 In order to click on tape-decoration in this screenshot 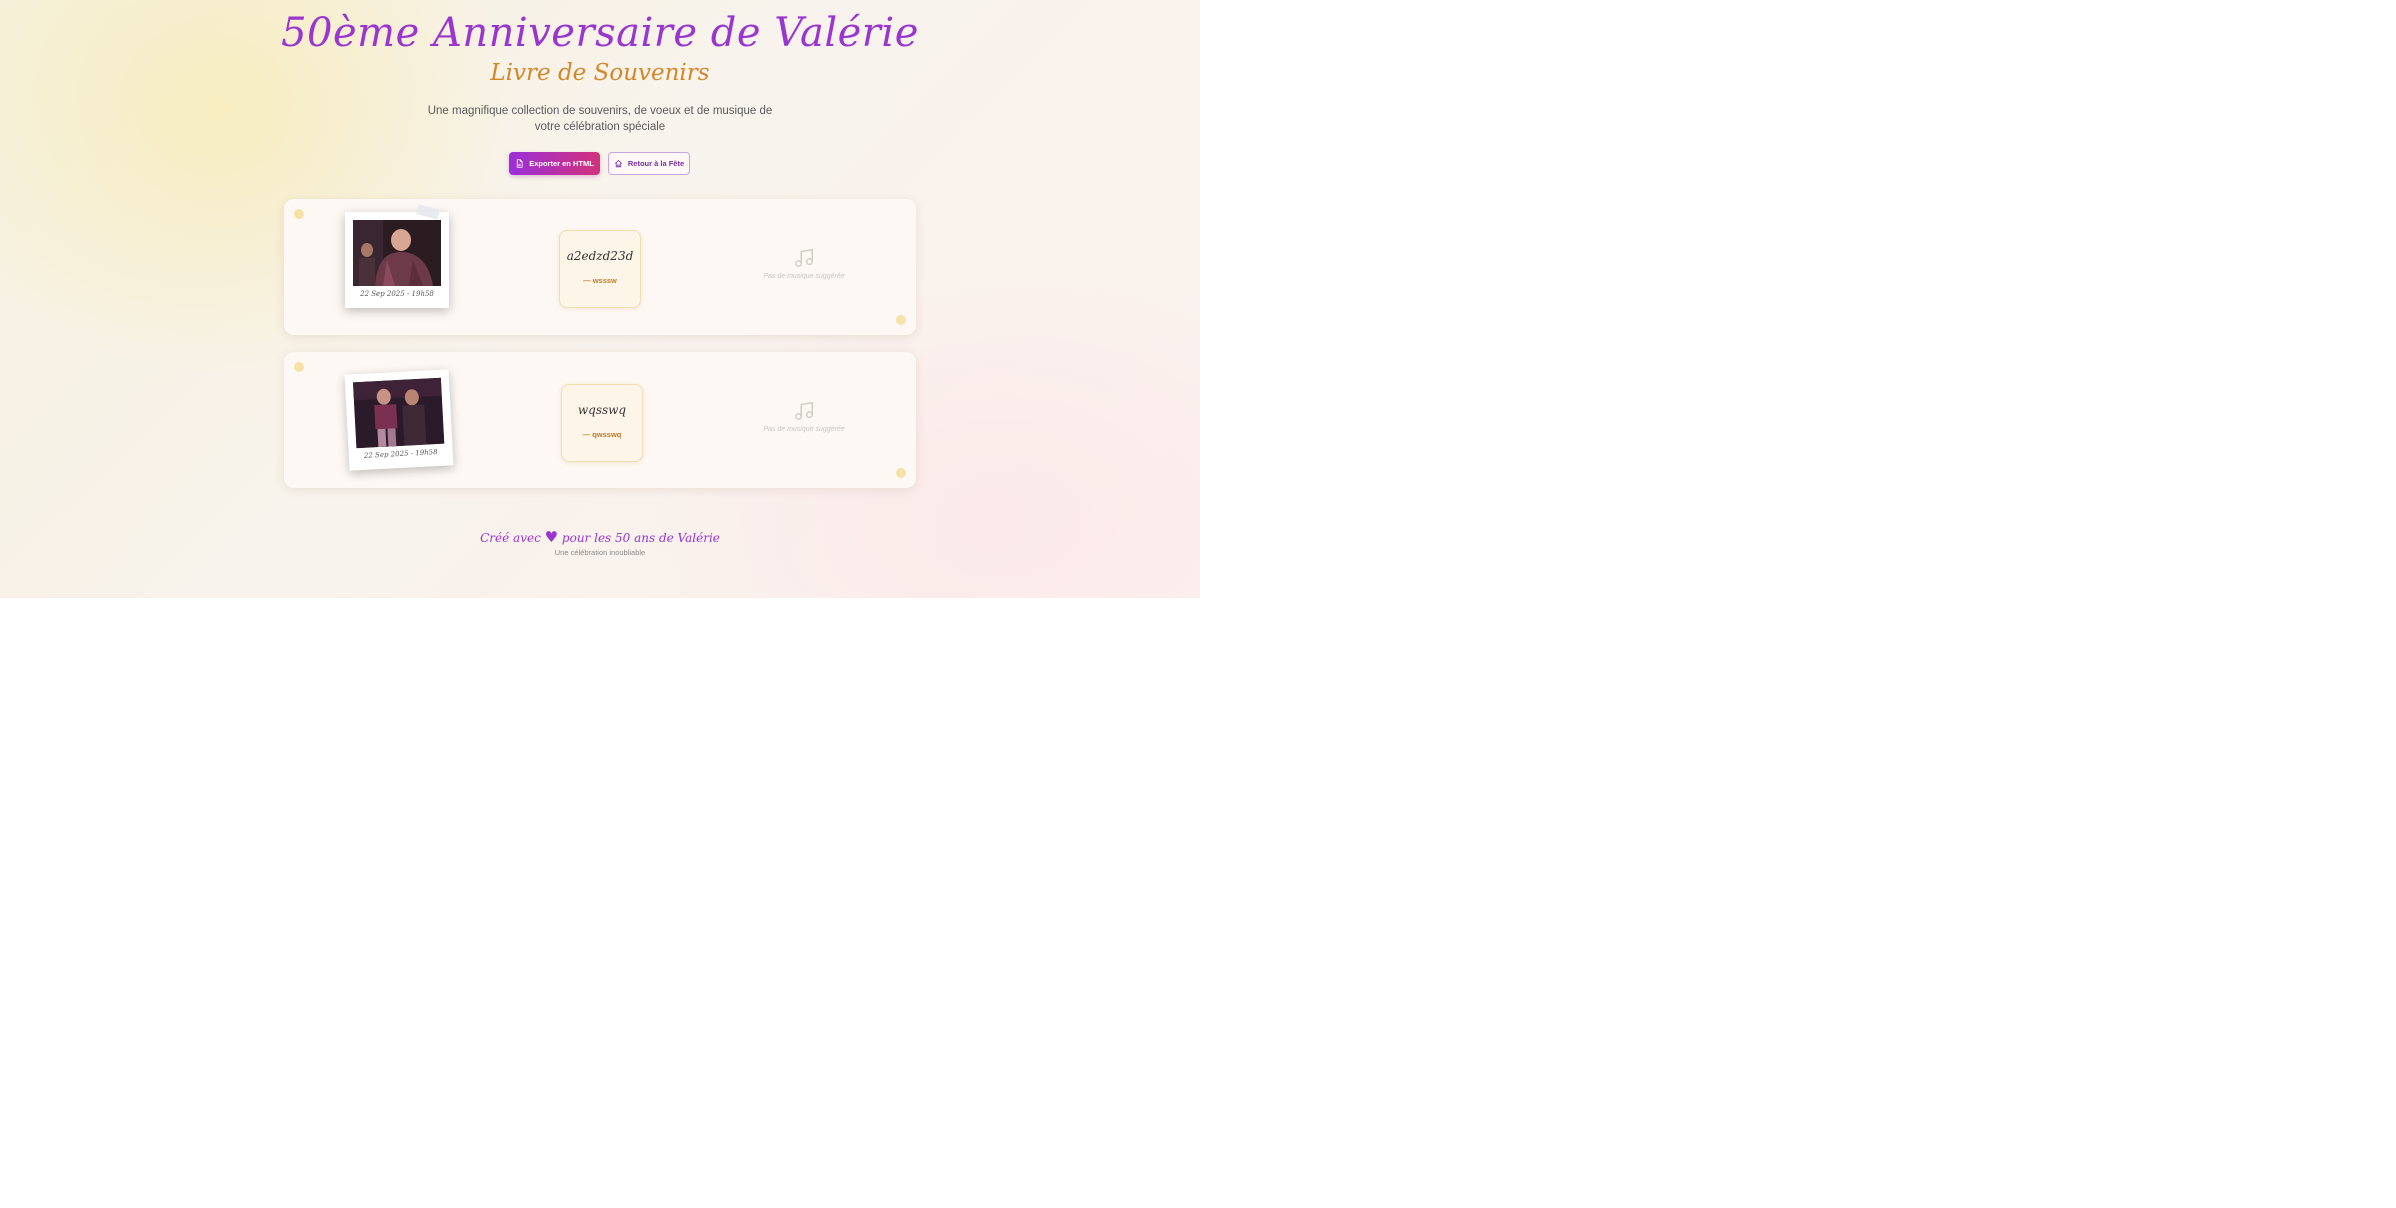, I will do `click(428, 212)`.